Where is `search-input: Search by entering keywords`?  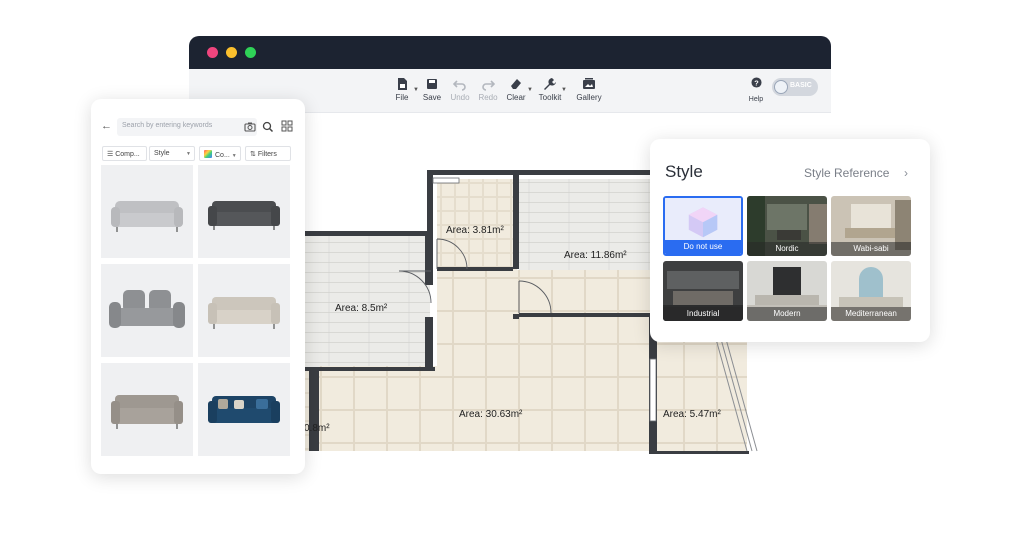 search-input: Search by entering keywords is located at coordinates (187, 127).